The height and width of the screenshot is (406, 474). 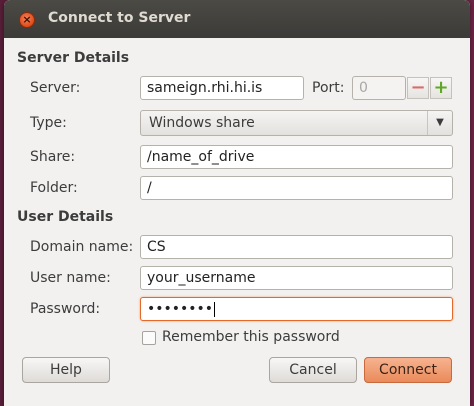 I want to click on cancel-button: Cancel, so click(x=313, y=370).